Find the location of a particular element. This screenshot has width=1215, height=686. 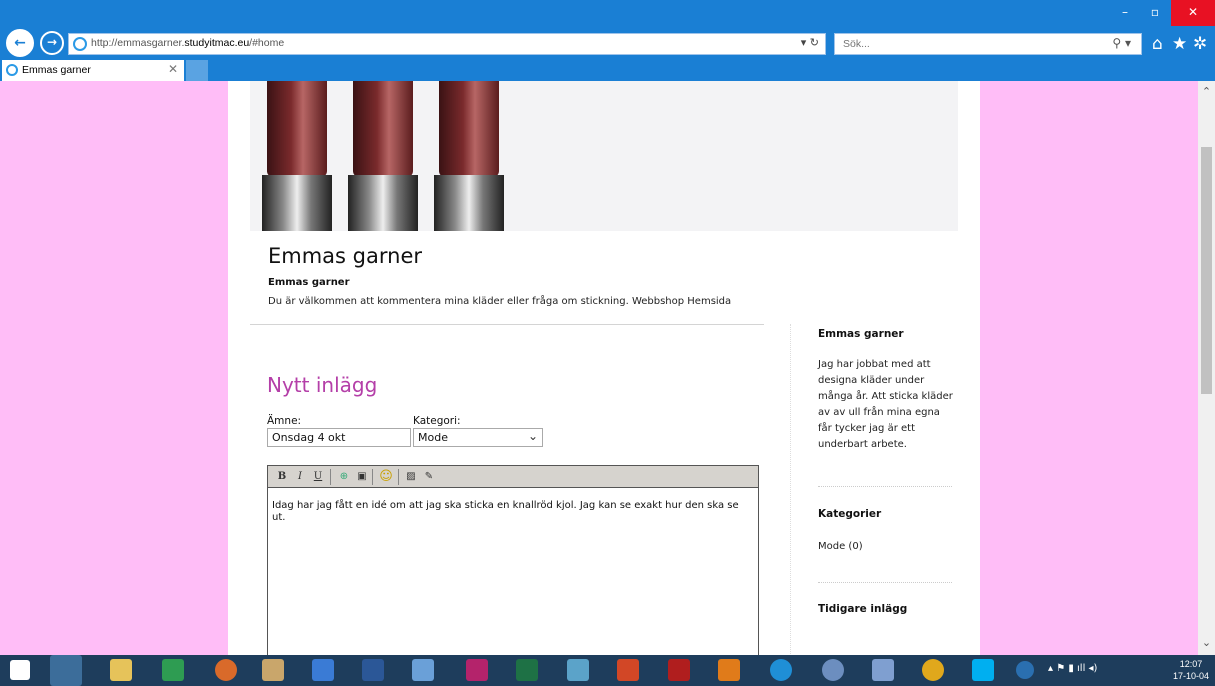

scrollbar-thumb is located at coordinates (1206, 270).